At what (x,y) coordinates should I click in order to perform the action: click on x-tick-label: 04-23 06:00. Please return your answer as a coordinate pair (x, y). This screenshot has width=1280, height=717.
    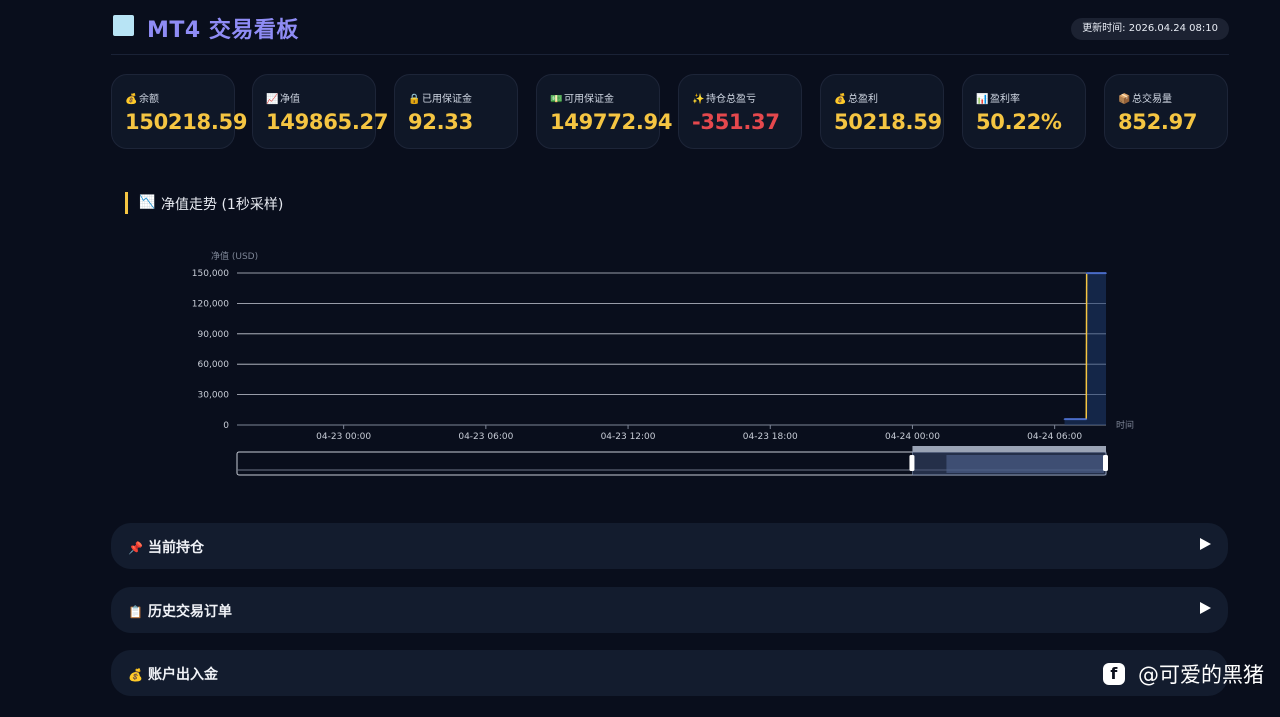
    Looking at the image, I should click on (485, 437).